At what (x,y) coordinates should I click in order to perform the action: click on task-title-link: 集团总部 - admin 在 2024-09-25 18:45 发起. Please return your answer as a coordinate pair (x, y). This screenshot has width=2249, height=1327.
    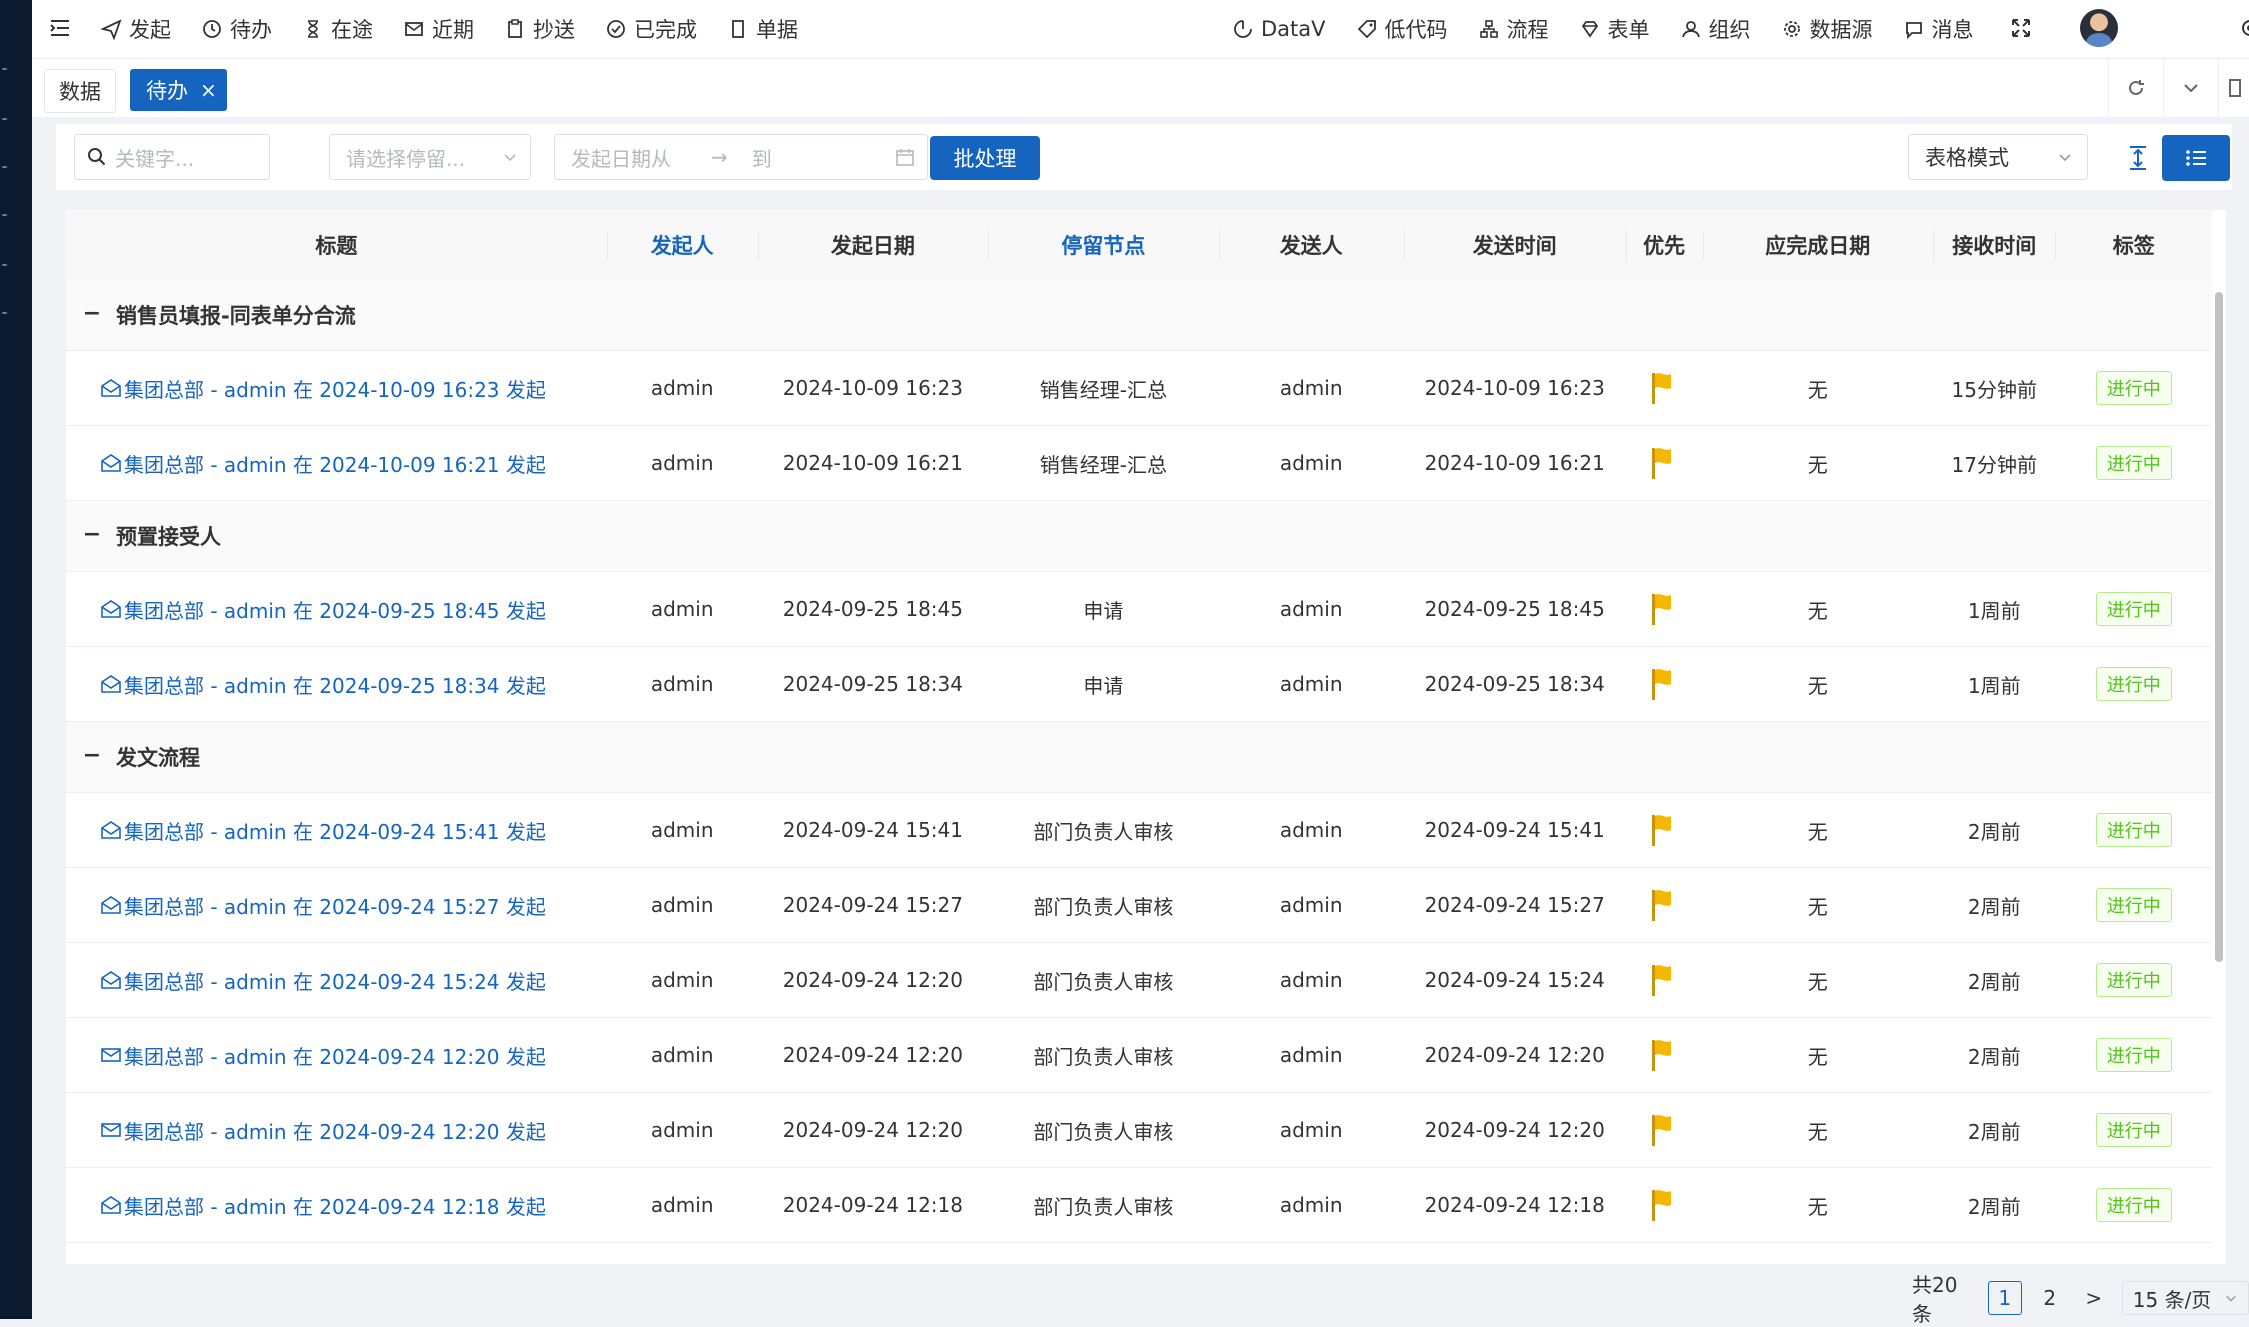
    Looking at the image, I should click on (353, 609).